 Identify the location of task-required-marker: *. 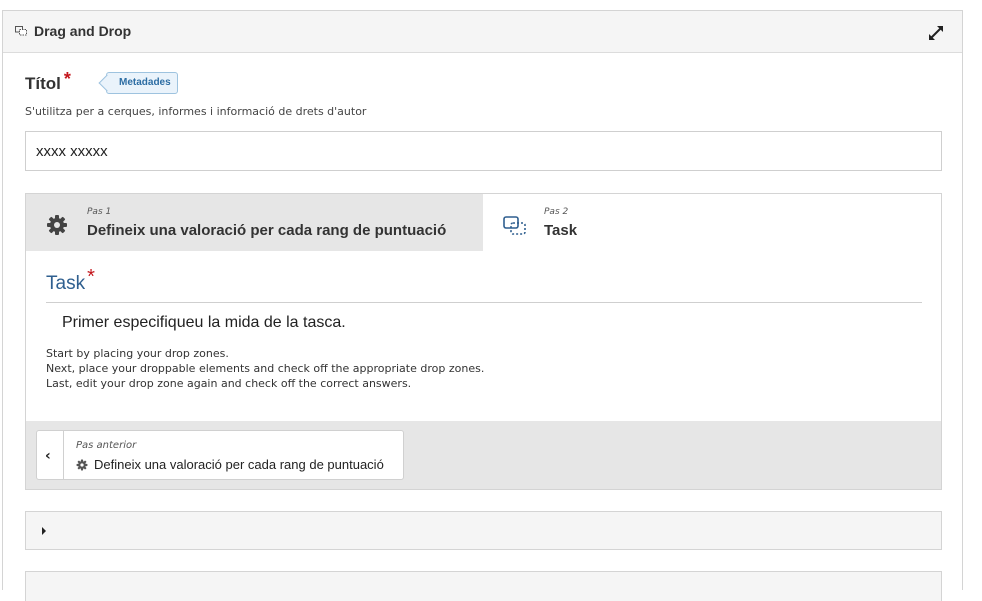
(91, 277).